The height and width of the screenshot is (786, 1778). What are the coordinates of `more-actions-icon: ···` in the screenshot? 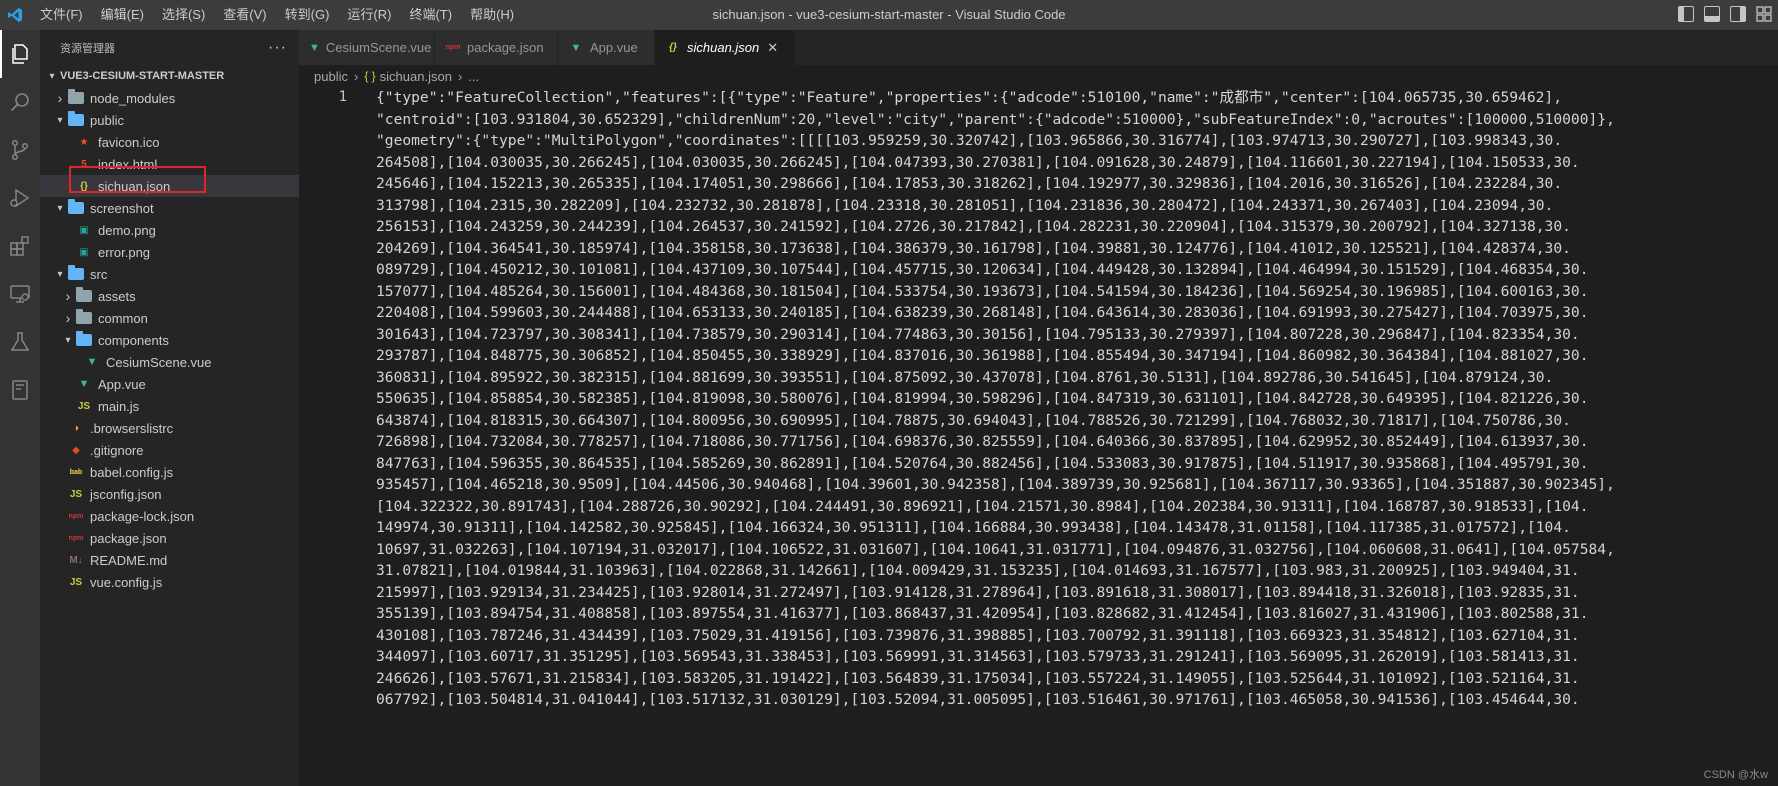 It's located at (277, 48).